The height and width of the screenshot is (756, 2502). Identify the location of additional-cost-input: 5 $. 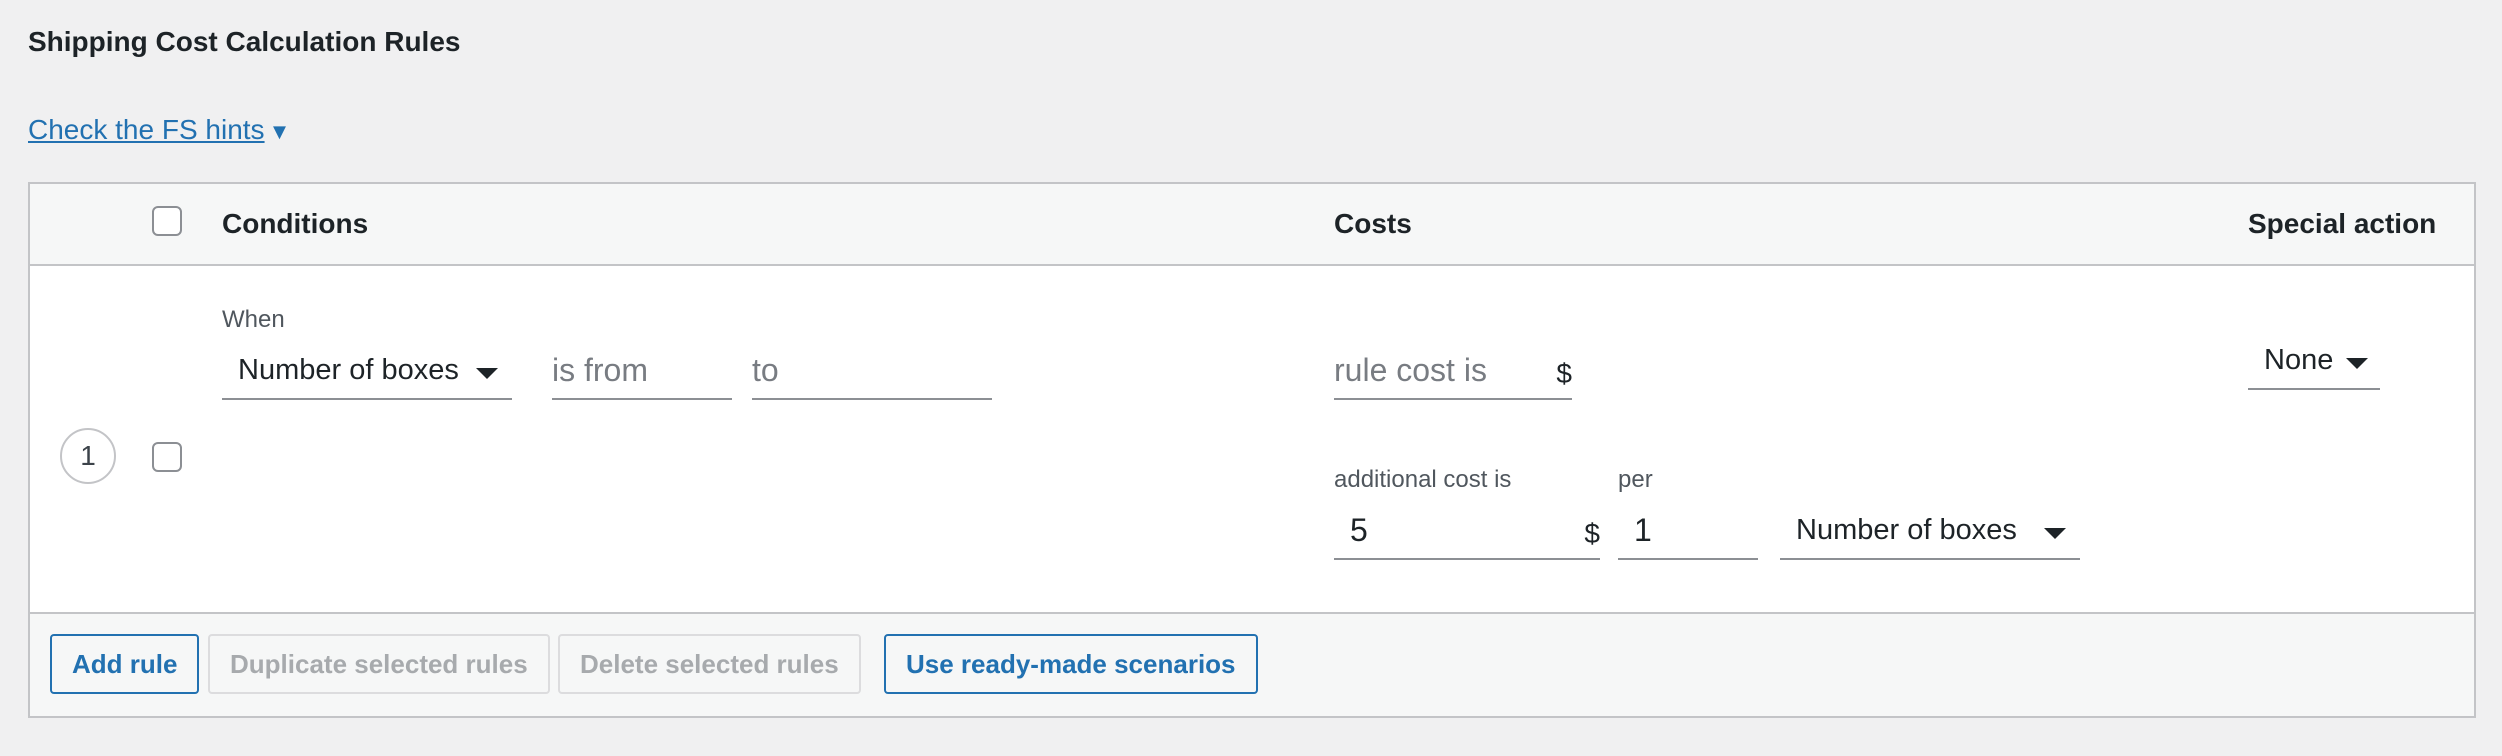
(1467, 531).